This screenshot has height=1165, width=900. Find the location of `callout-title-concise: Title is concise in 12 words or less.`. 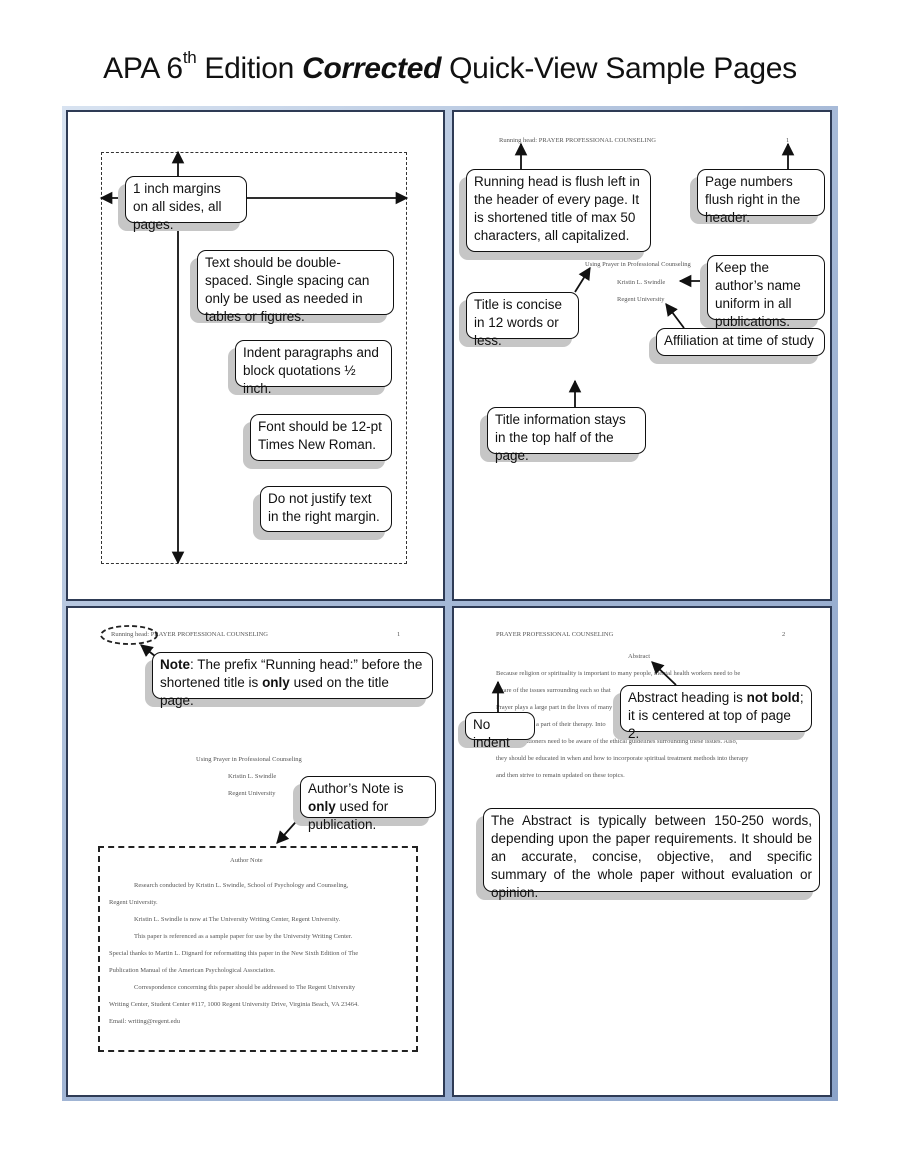

callout-title-concise: Title is concise in 12 words or less. is located at coordinates (522, 320).